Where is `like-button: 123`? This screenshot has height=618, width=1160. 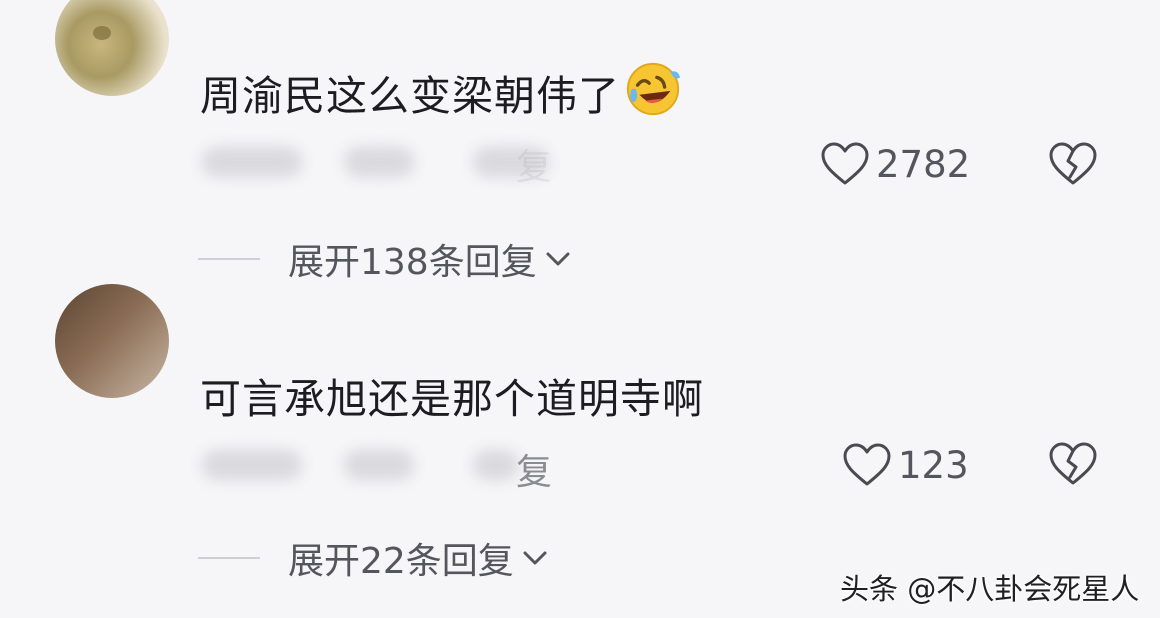
like-button: 123 is located at coordinates (905, 465).